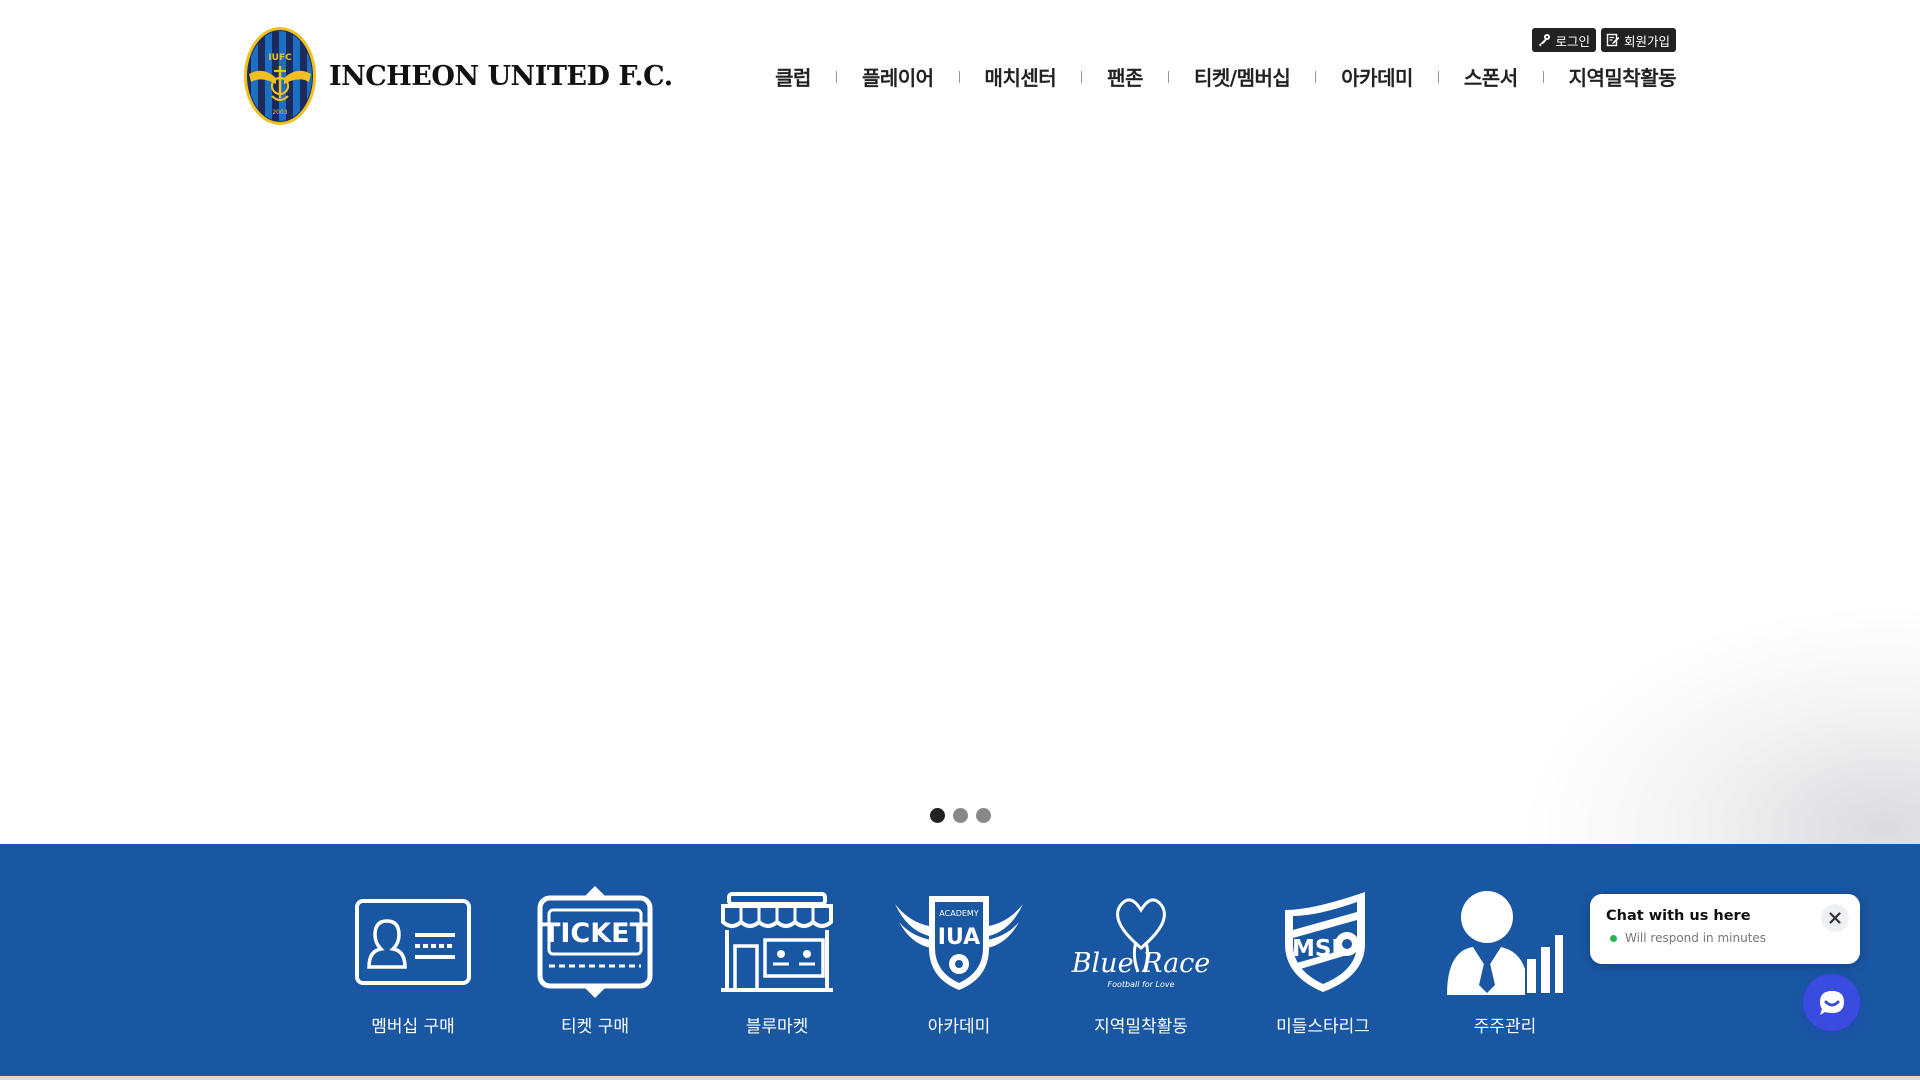 The image size is (1920, 1080). Describe the element at coordinates (793, 76) in the screenshot. I see `nav-club: 클럽` at that location.